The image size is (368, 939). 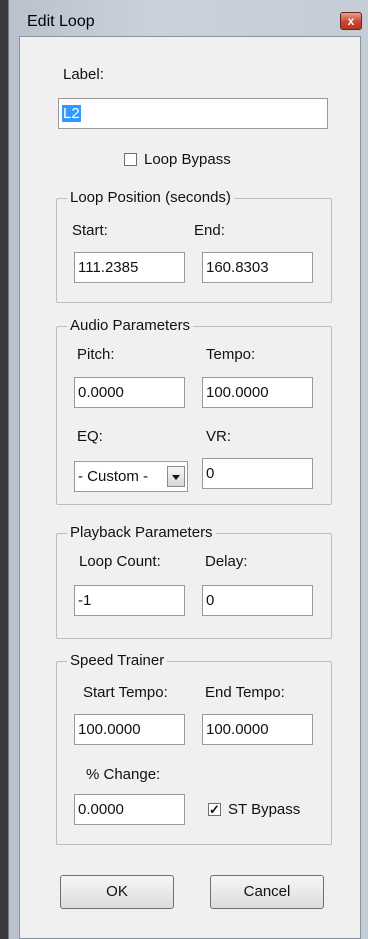 I want to click on end-input: 160.8303, so click(x=257, y=267).